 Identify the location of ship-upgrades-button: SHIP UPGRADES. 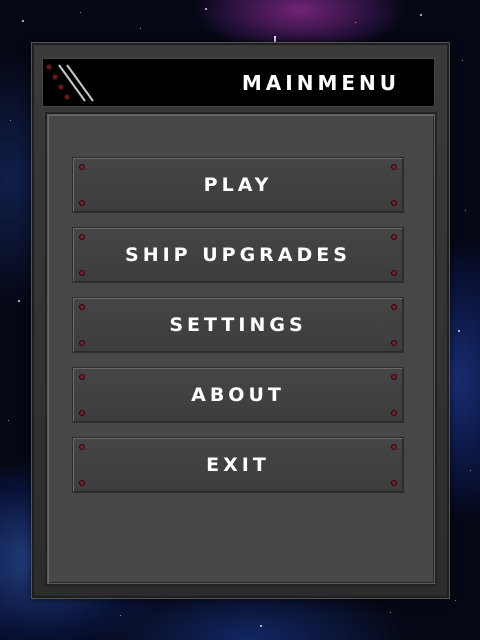
(238, 255).